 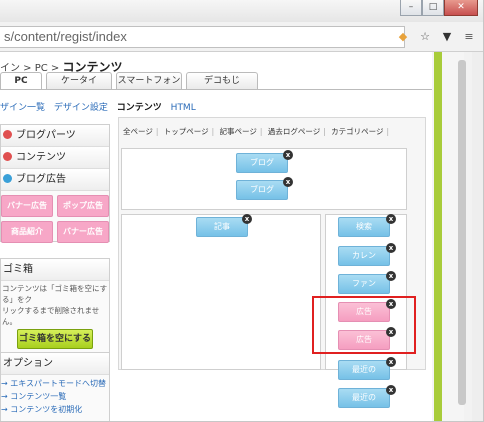 What do you see at coordinates (55, 364) in the screenshot?
I see `option-title: オプション` at bounding box center [55, 364].